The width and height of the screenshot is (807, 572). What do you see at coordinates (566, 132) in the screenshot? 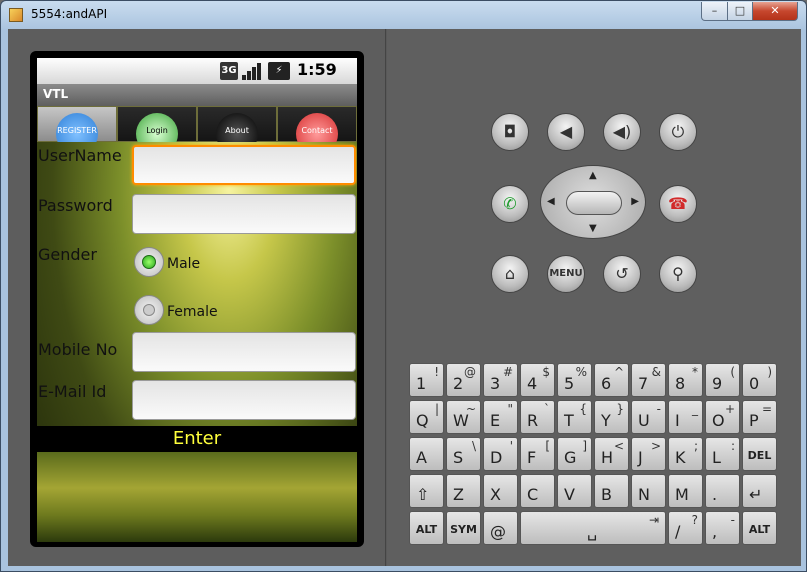
I see `volume-down-button: ◀` at bounding box center [566, 132].